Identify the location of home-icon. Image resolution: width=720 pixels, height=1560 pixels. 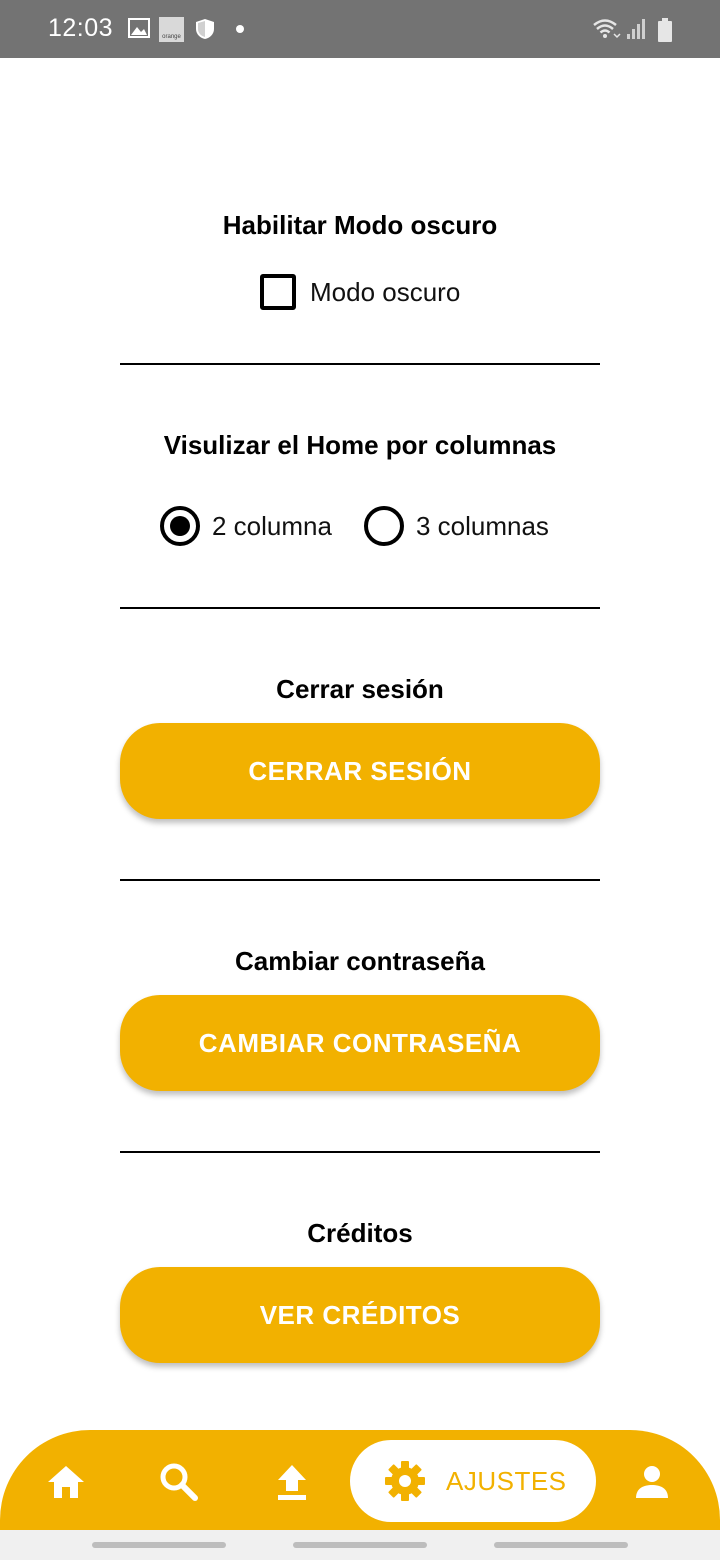
(66, 1482).